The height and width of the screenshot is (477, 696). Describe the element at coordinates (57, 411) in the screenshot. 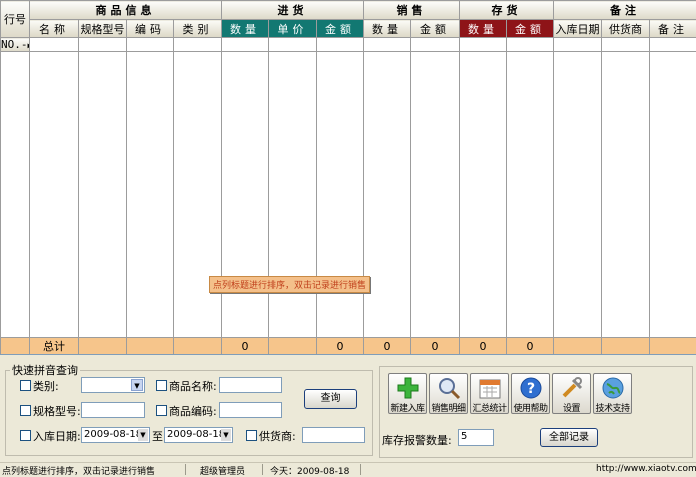

I see `spec-label: 规格型号:` at that location.